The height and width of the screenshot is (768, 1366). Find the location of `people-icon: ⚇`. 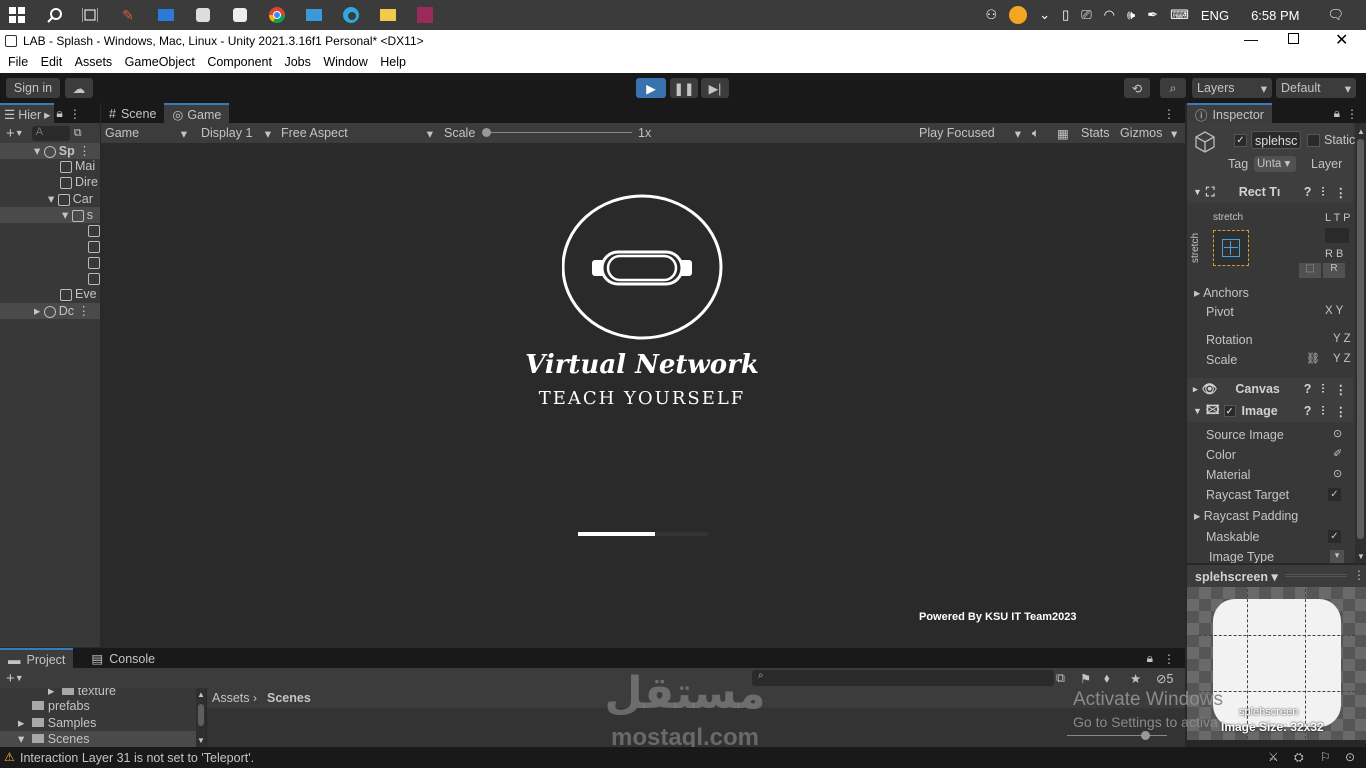

people-icon: ⚇ is located at coordinates (992, 15).